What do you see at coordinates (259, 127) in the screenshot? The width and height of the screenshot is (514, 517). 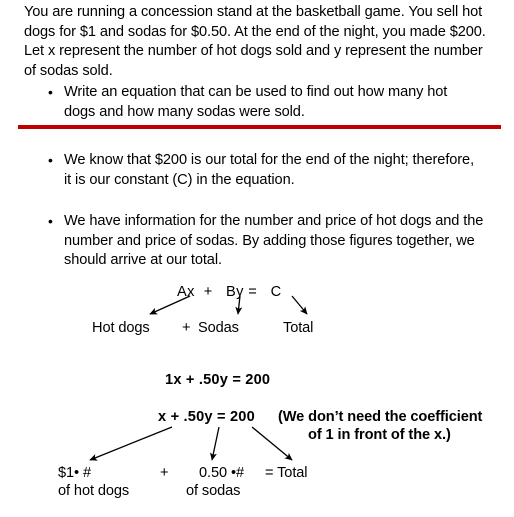 I see `red-divider` at bounding box center [259, 127].